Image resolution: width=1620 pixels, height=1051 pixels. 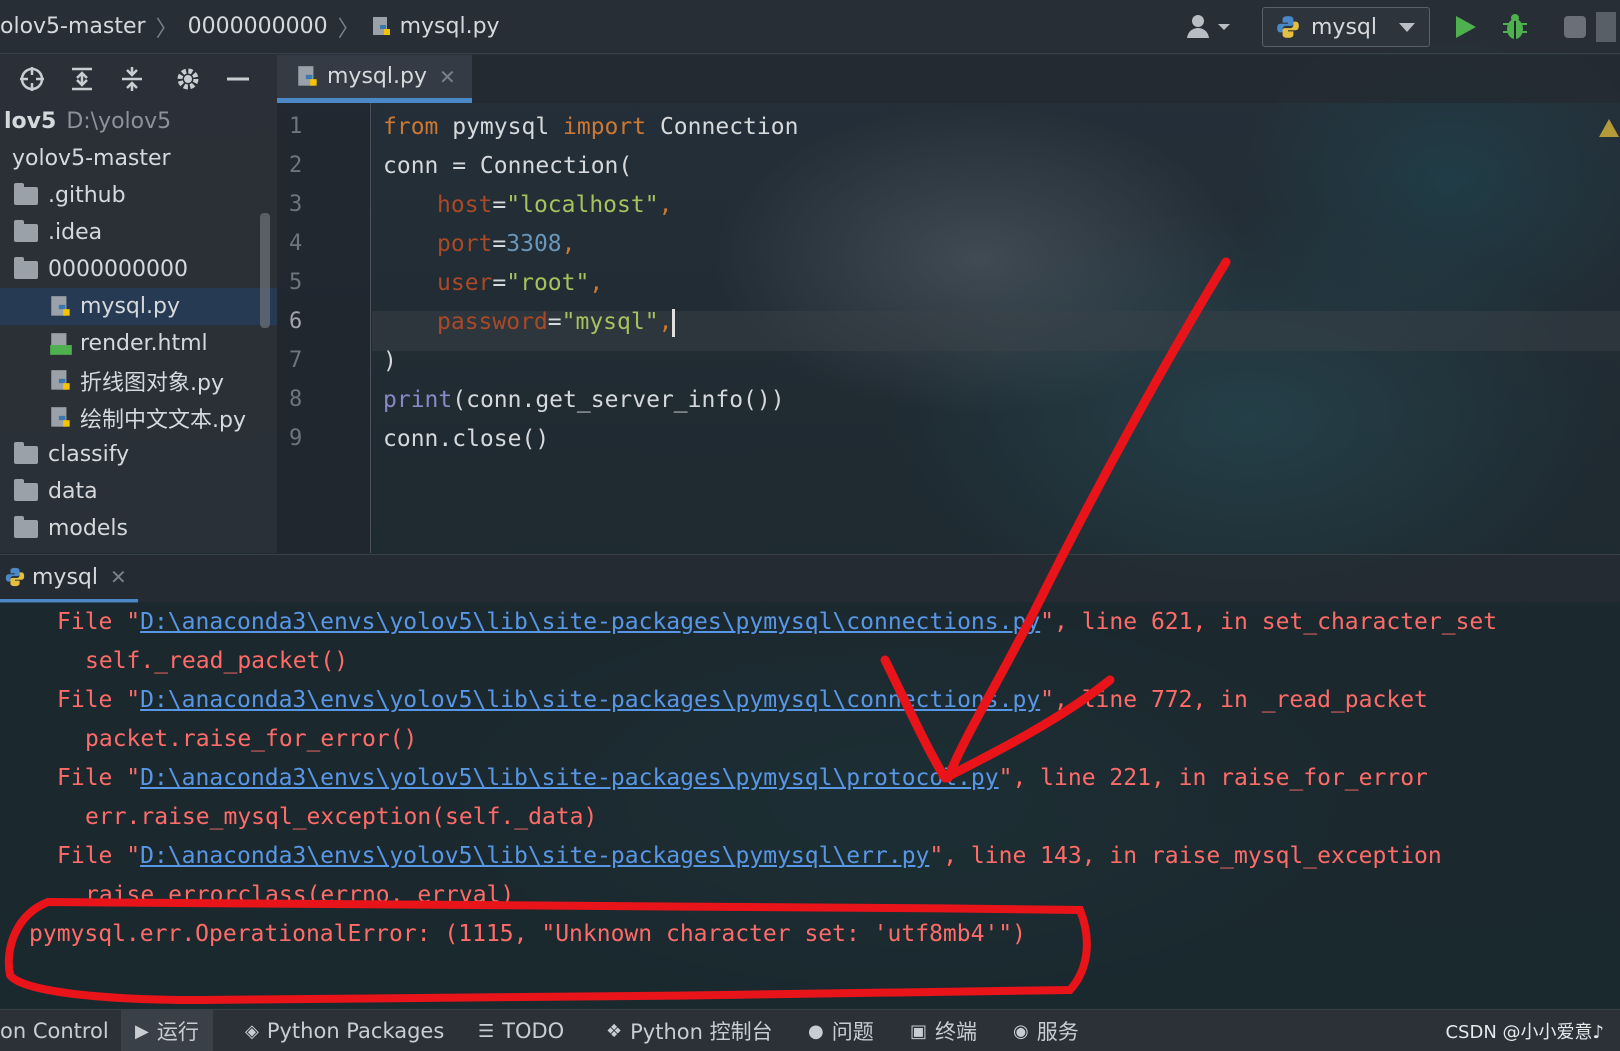 What do you see at coordinates (520, 283) in the screenshot?
I see `code-line: user="root",` at bounding box center [520, 283].